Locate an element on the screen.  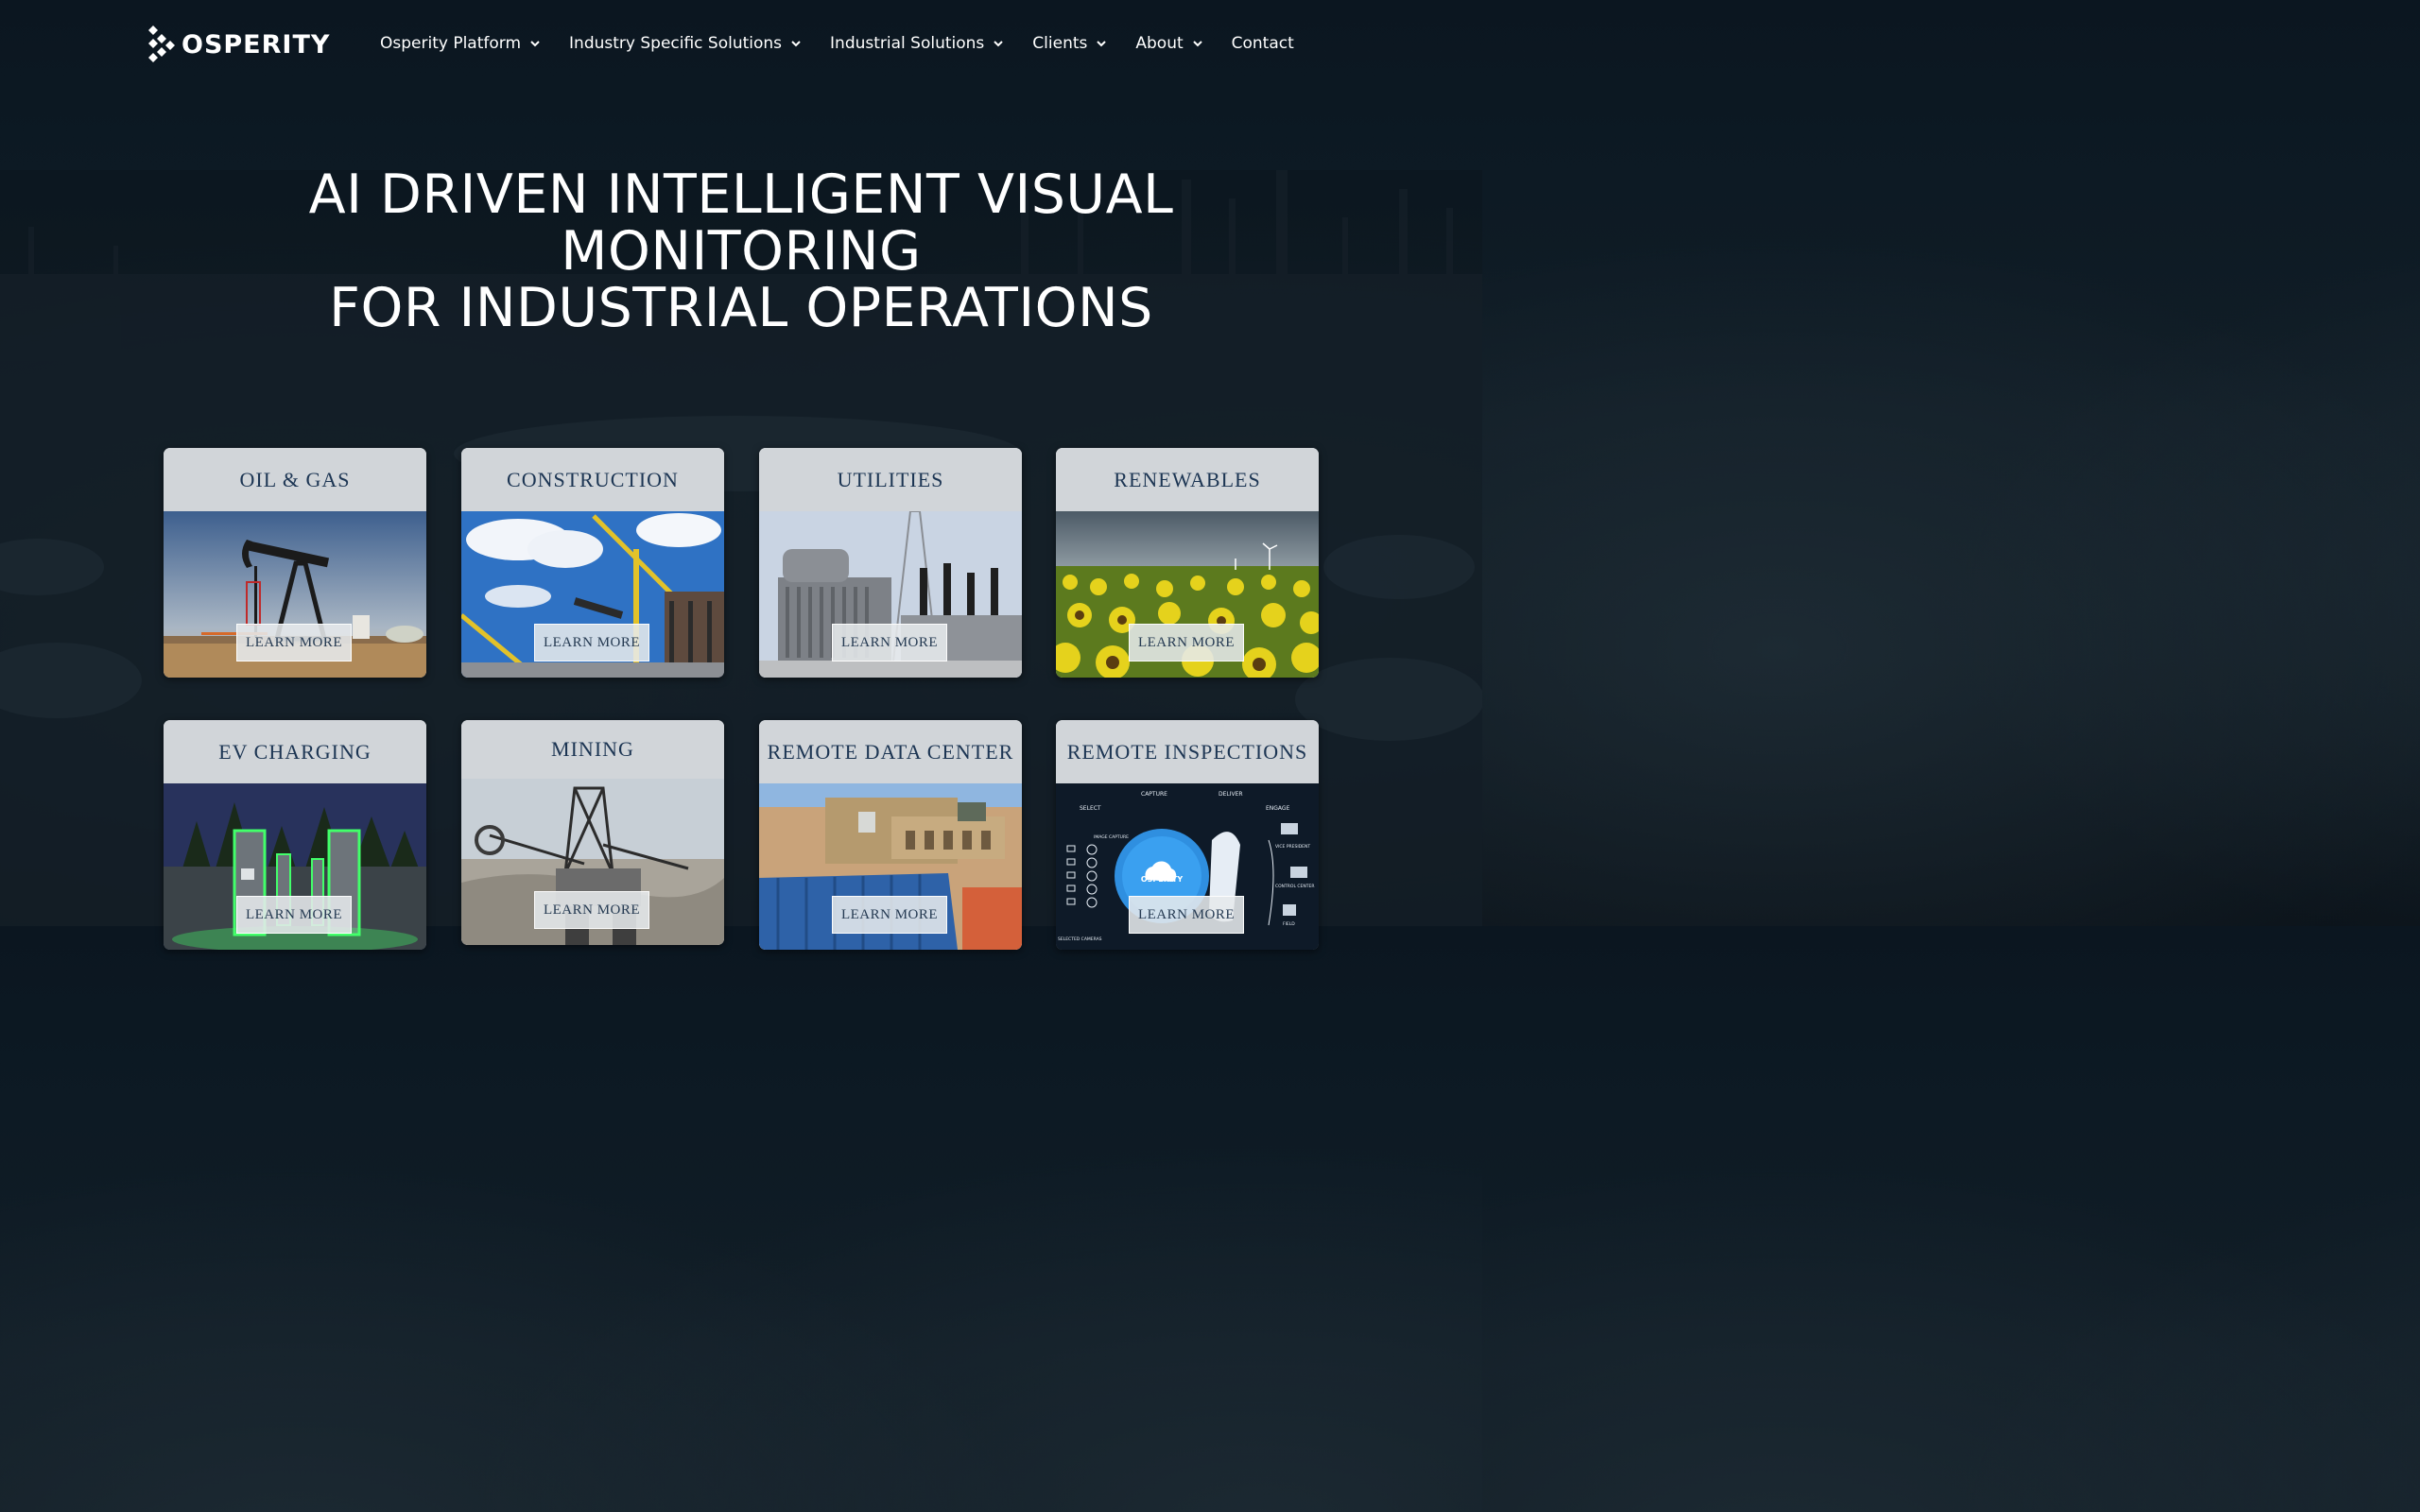
industry-card-remote-data-center: REMOTE DATA CENTER LEARN MORE is located at coordinates (890, 835).